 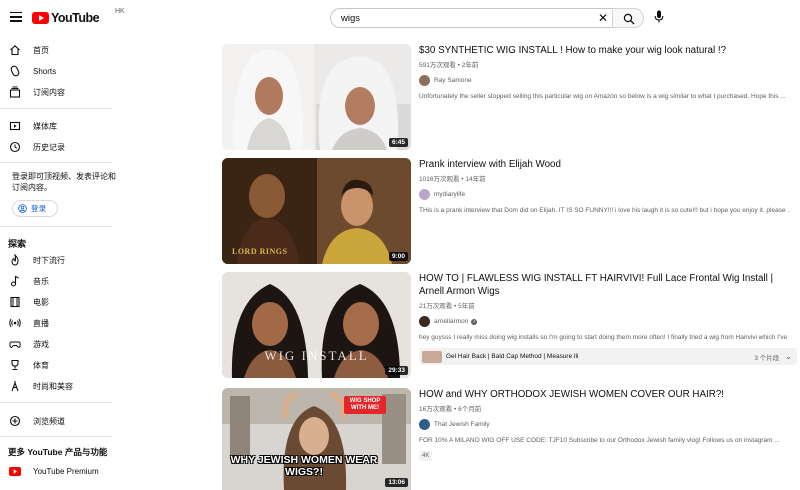 What do you see at coordinates (15, 126) in the screenshot?
I see `library-icon` at bounding box center [15, 126].